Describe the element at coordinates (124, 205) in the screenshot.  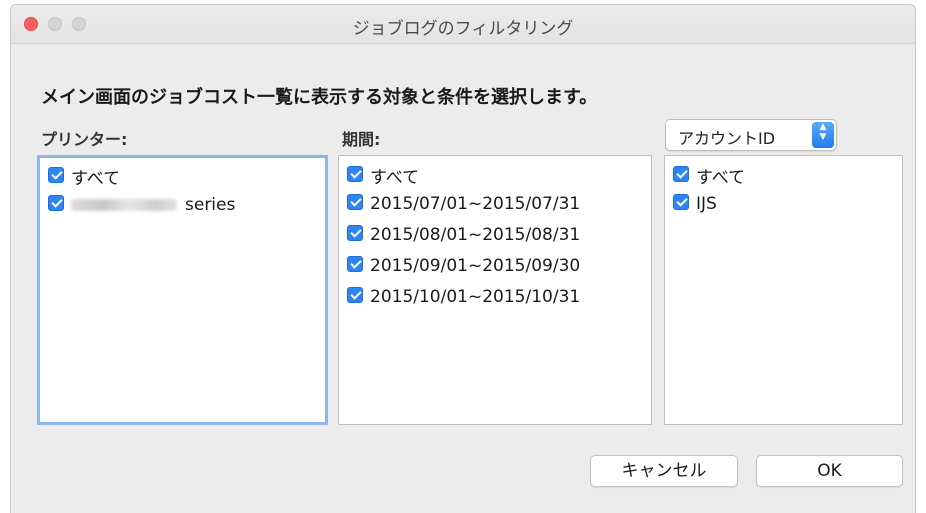
I see `redacted-model-name` at that location.